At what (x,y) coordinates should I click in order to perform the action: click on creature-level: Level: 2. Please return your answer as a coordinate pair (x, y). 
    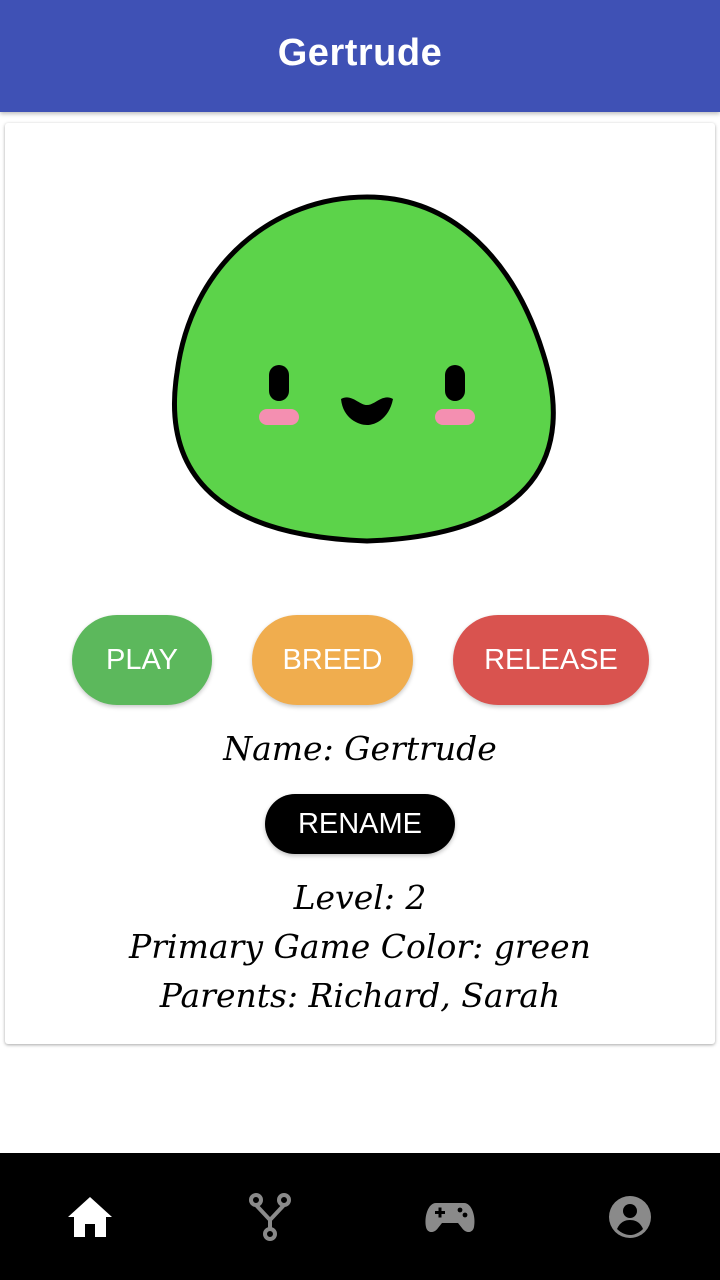
    Looking at the image, I should click on (360, 897).